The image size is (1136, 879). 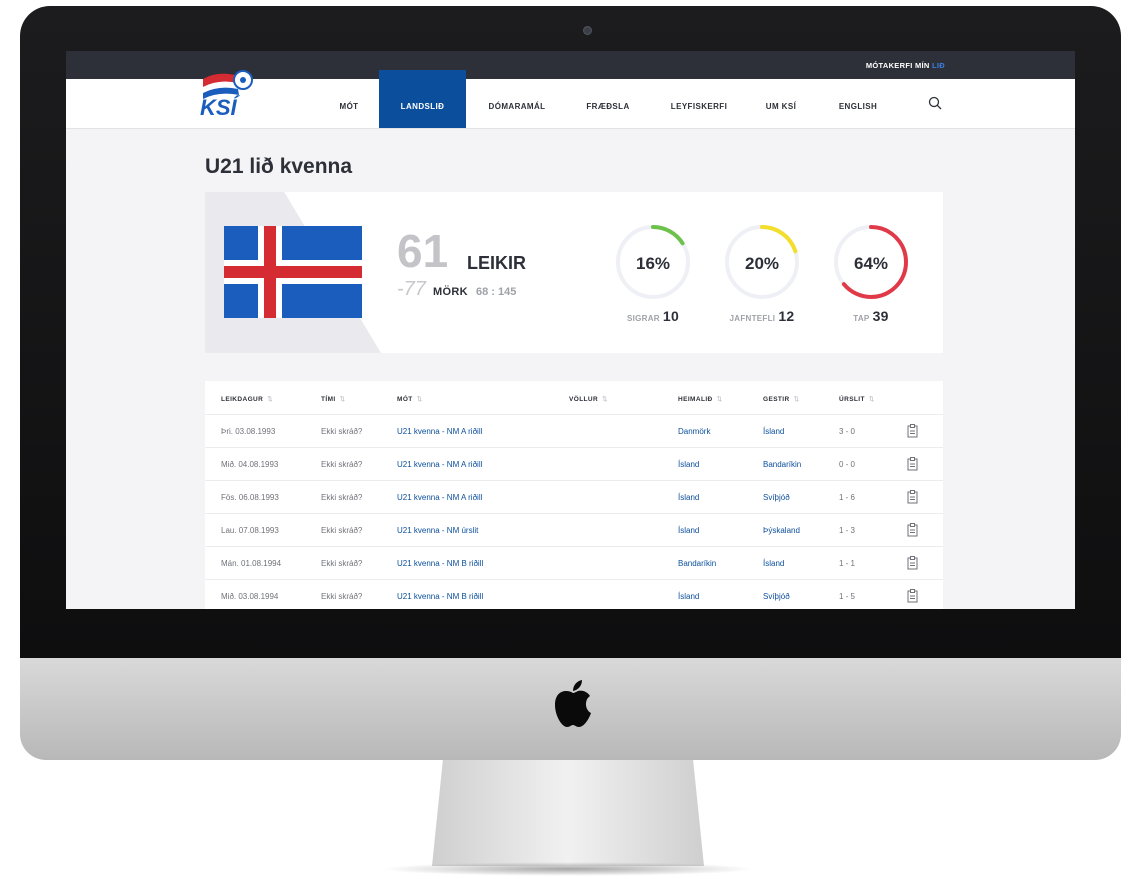 What do you see at coordinates (293, 272) in the screenshot?
I see `iceland-flag` at bounding box center [293, 272].